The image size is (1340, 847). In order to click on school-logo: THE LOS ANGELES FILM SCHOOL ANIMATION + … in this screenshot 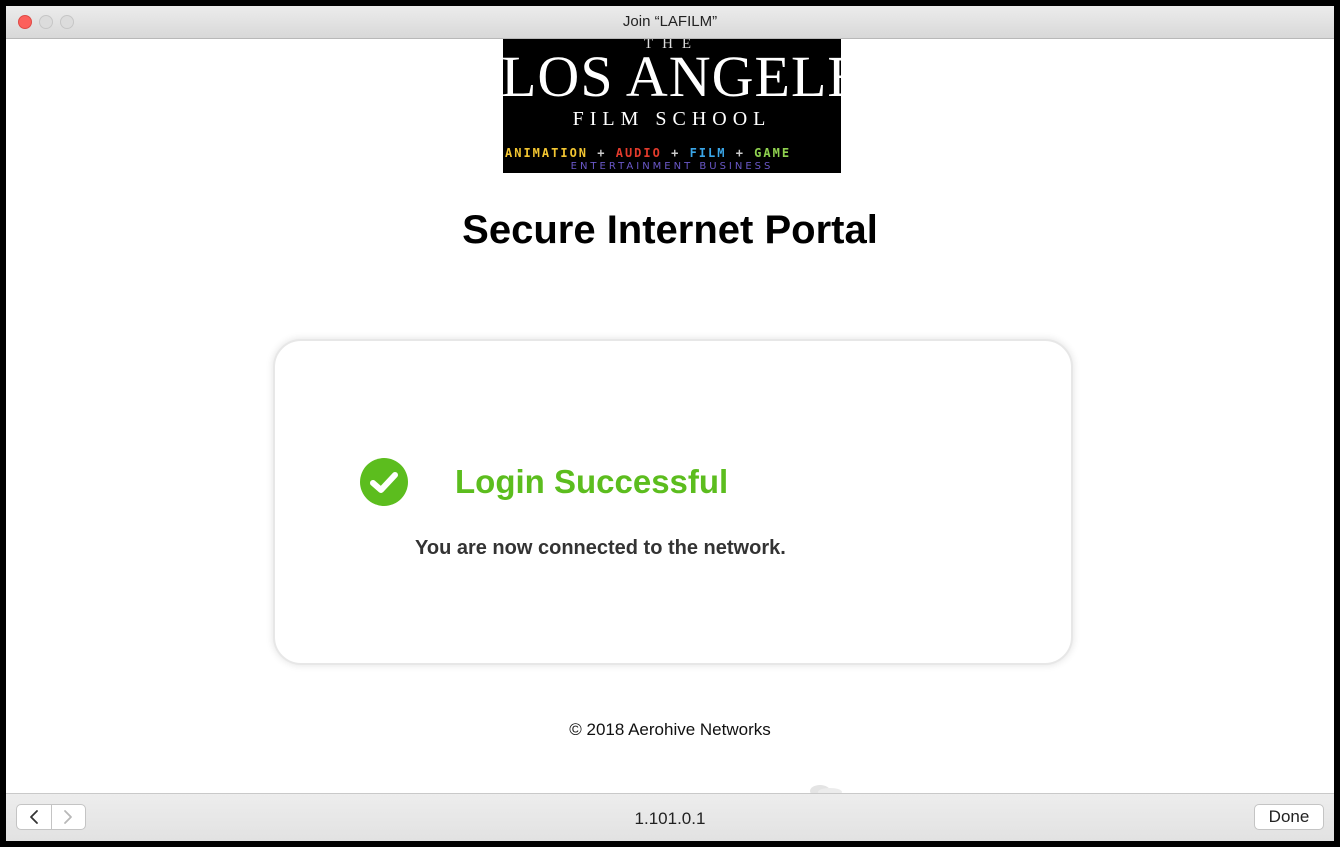, I will do `click(672, 106)`.